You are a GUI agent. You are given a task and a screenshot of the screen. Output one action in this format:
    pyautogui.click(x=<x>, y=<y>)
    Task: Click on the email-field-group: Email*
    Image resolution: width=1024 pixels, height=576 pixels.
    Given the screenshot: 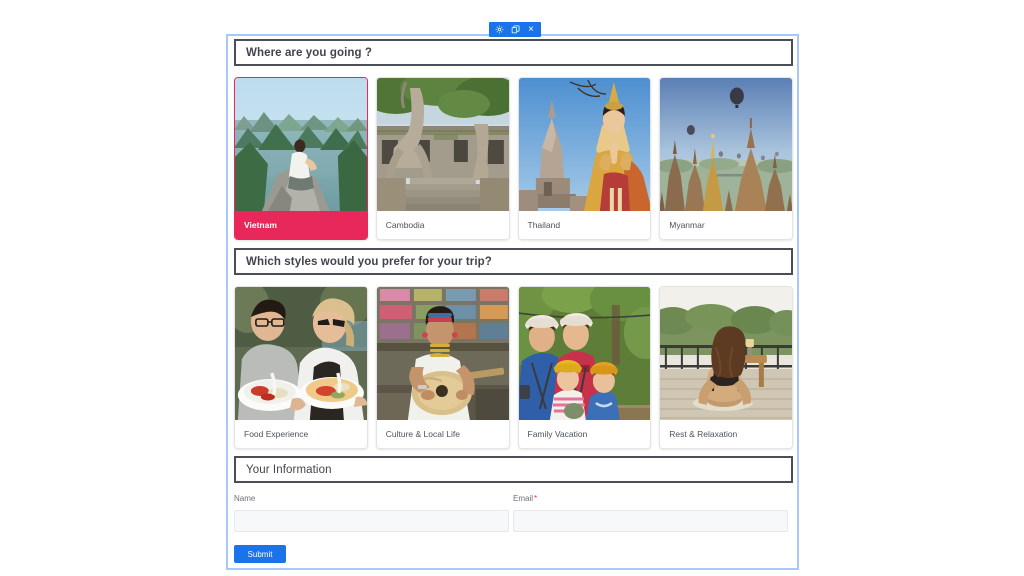 What is the action you would take?
    pyautogui.click(x=650, y=513)
    